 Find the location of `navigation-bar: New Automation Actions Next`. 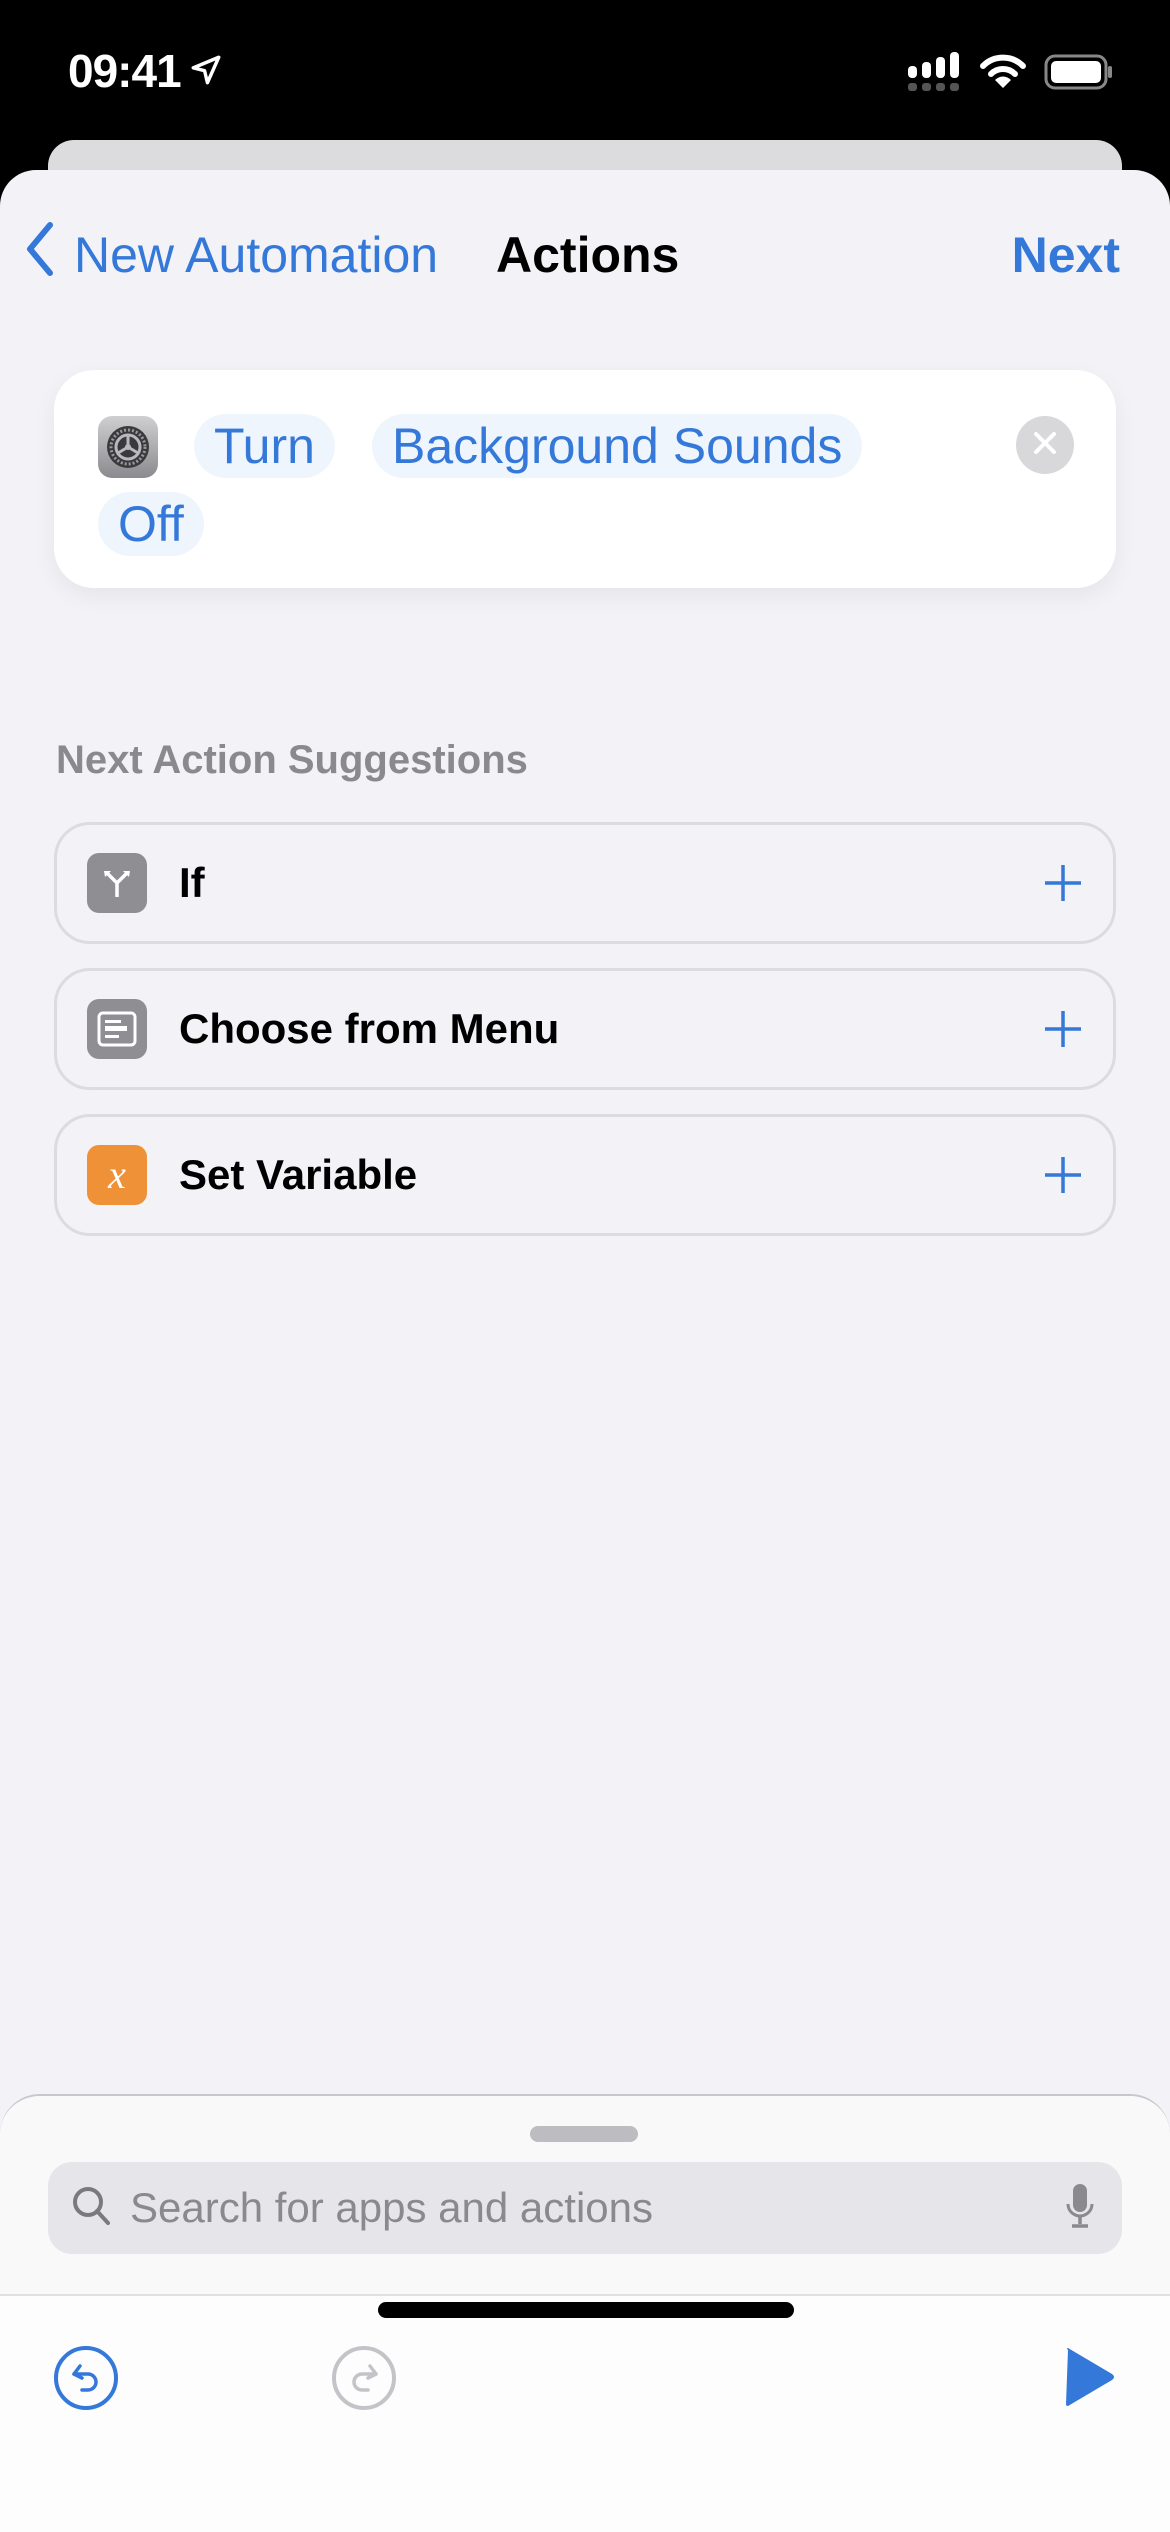

navigation-bar: New Automation Actions Next is located at coordinates (585, 255).